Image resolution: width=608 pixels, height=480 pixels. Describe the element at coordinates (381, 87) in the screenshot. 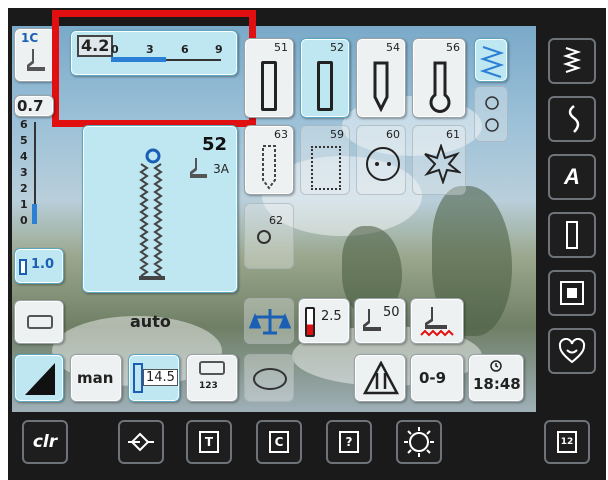

I see `keyhole-buttonhole-icon` at that location.